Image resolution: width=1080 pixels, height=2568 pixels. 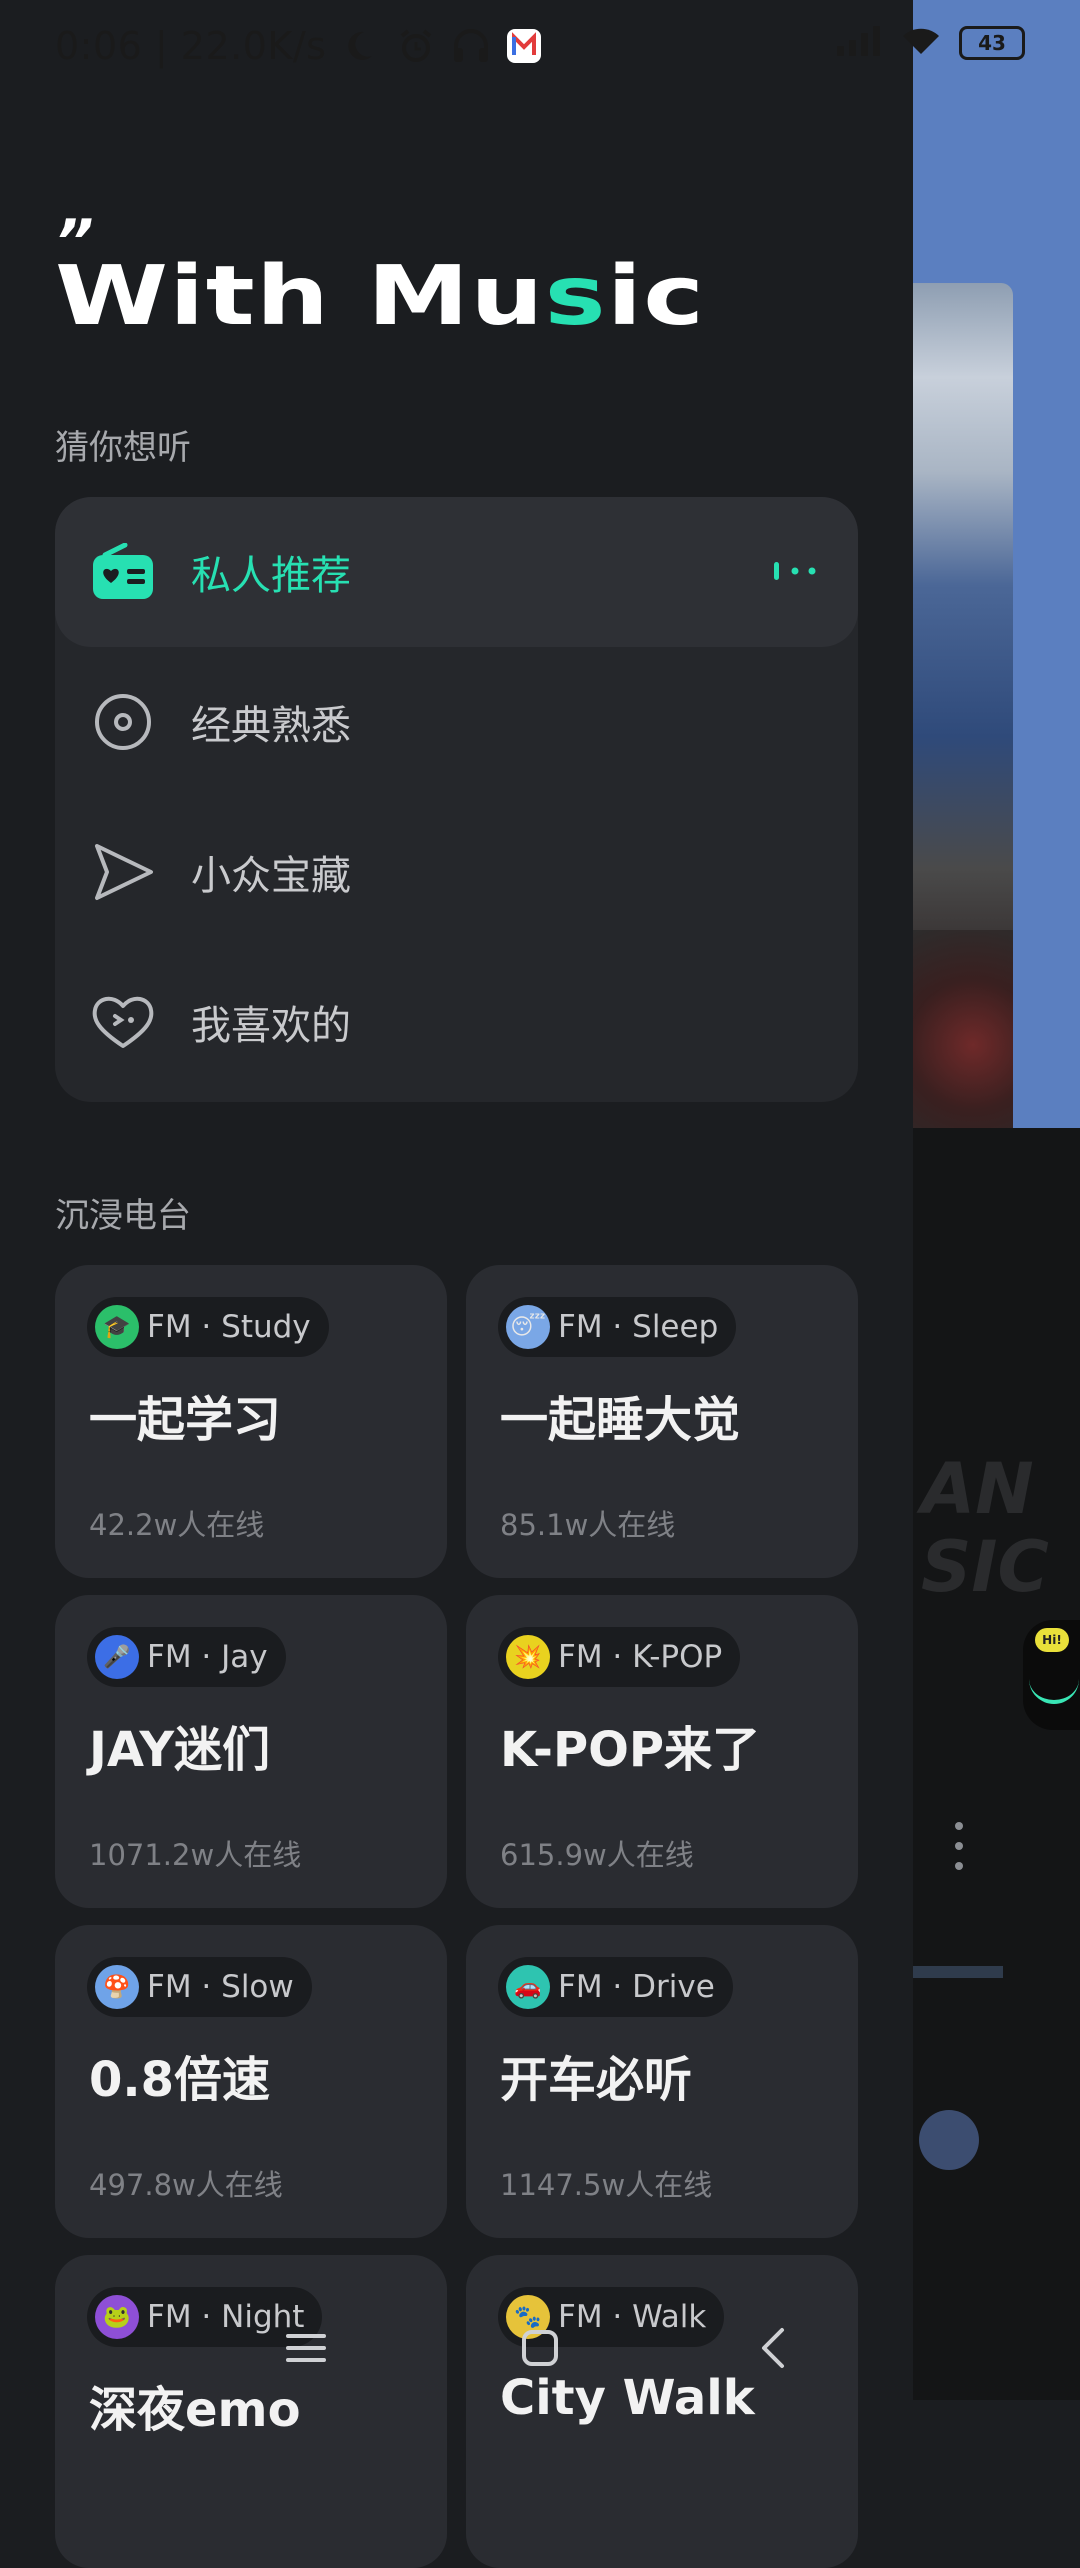 I want to click on explosion-icon: 💥, so click(x=528, y=1657).